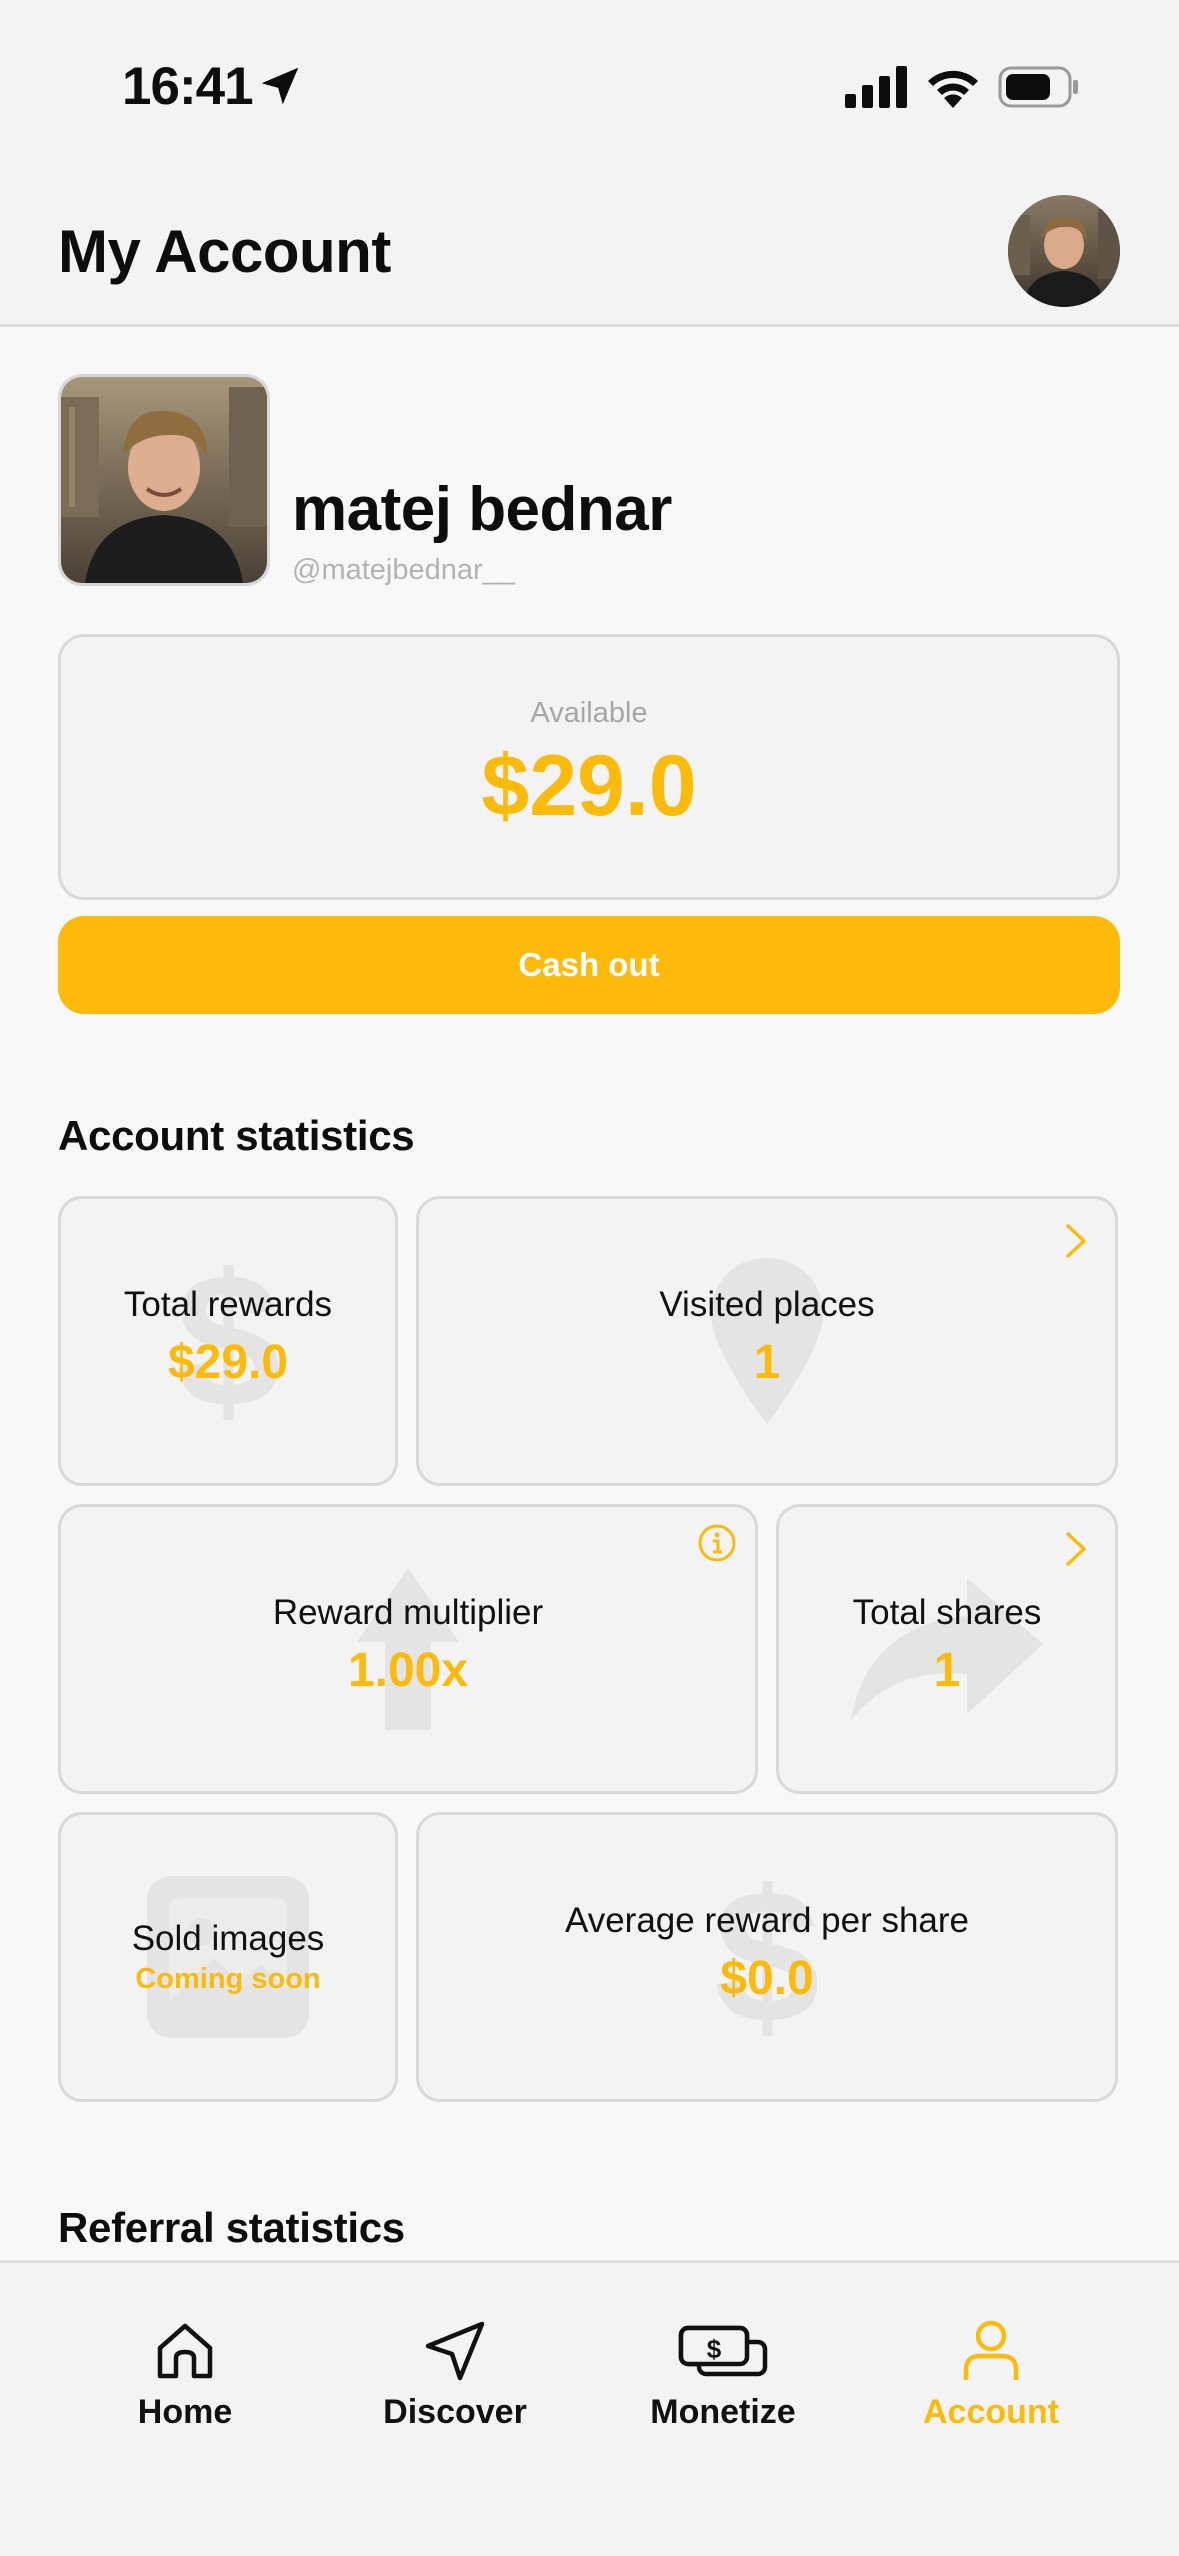  What do you see at coordinates (228, 1304) in the screenshot?
I see `total-rewards-label: Total rewards` at bounding box center [228, 1304].